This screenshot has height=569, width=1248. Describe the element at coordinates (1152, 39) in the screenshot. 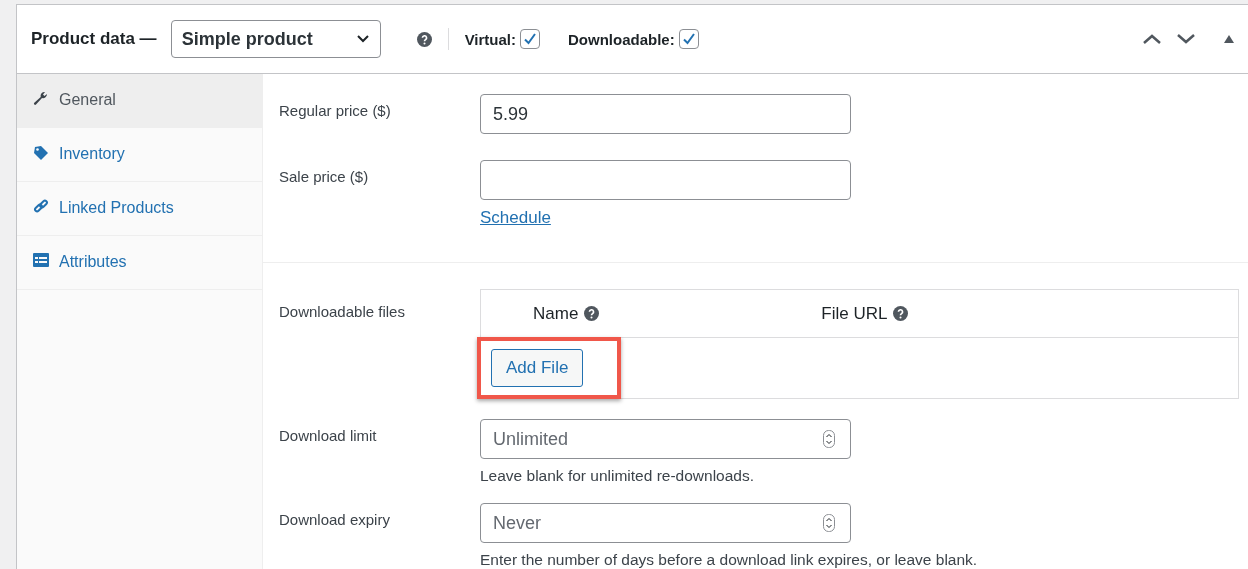

I see `chevron-up-icon` at that location.